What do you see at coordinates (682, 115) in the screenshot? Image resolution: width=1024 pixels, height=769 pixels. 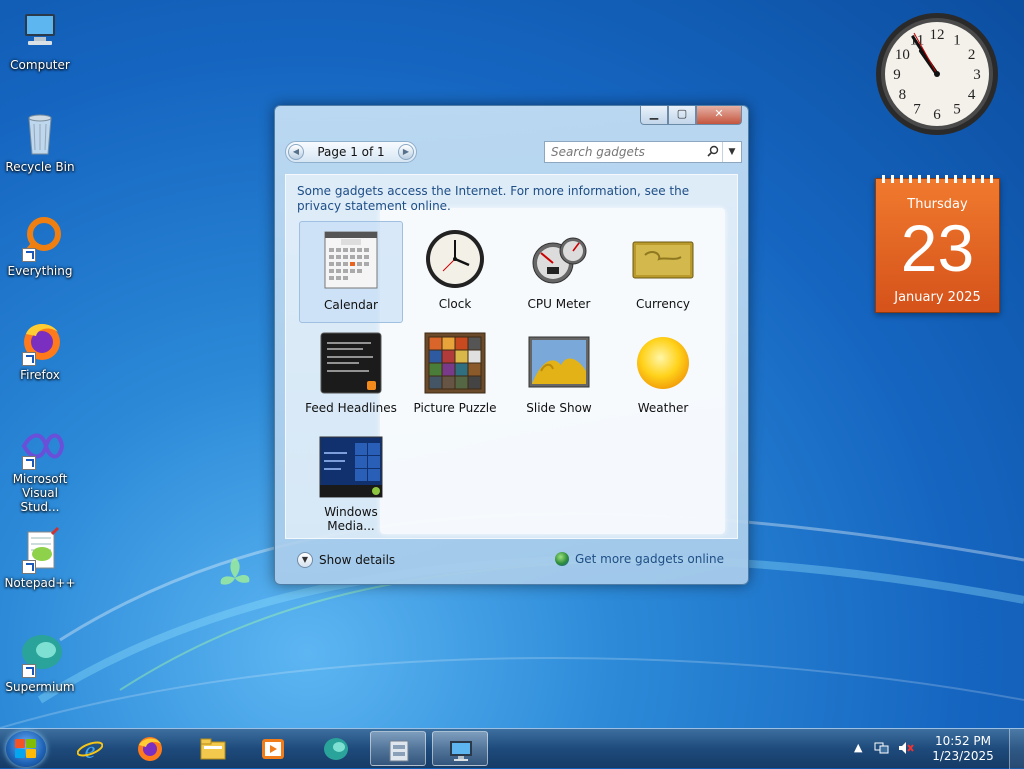 I see `maximize-button: ▢` at bounding box center [682, 115].